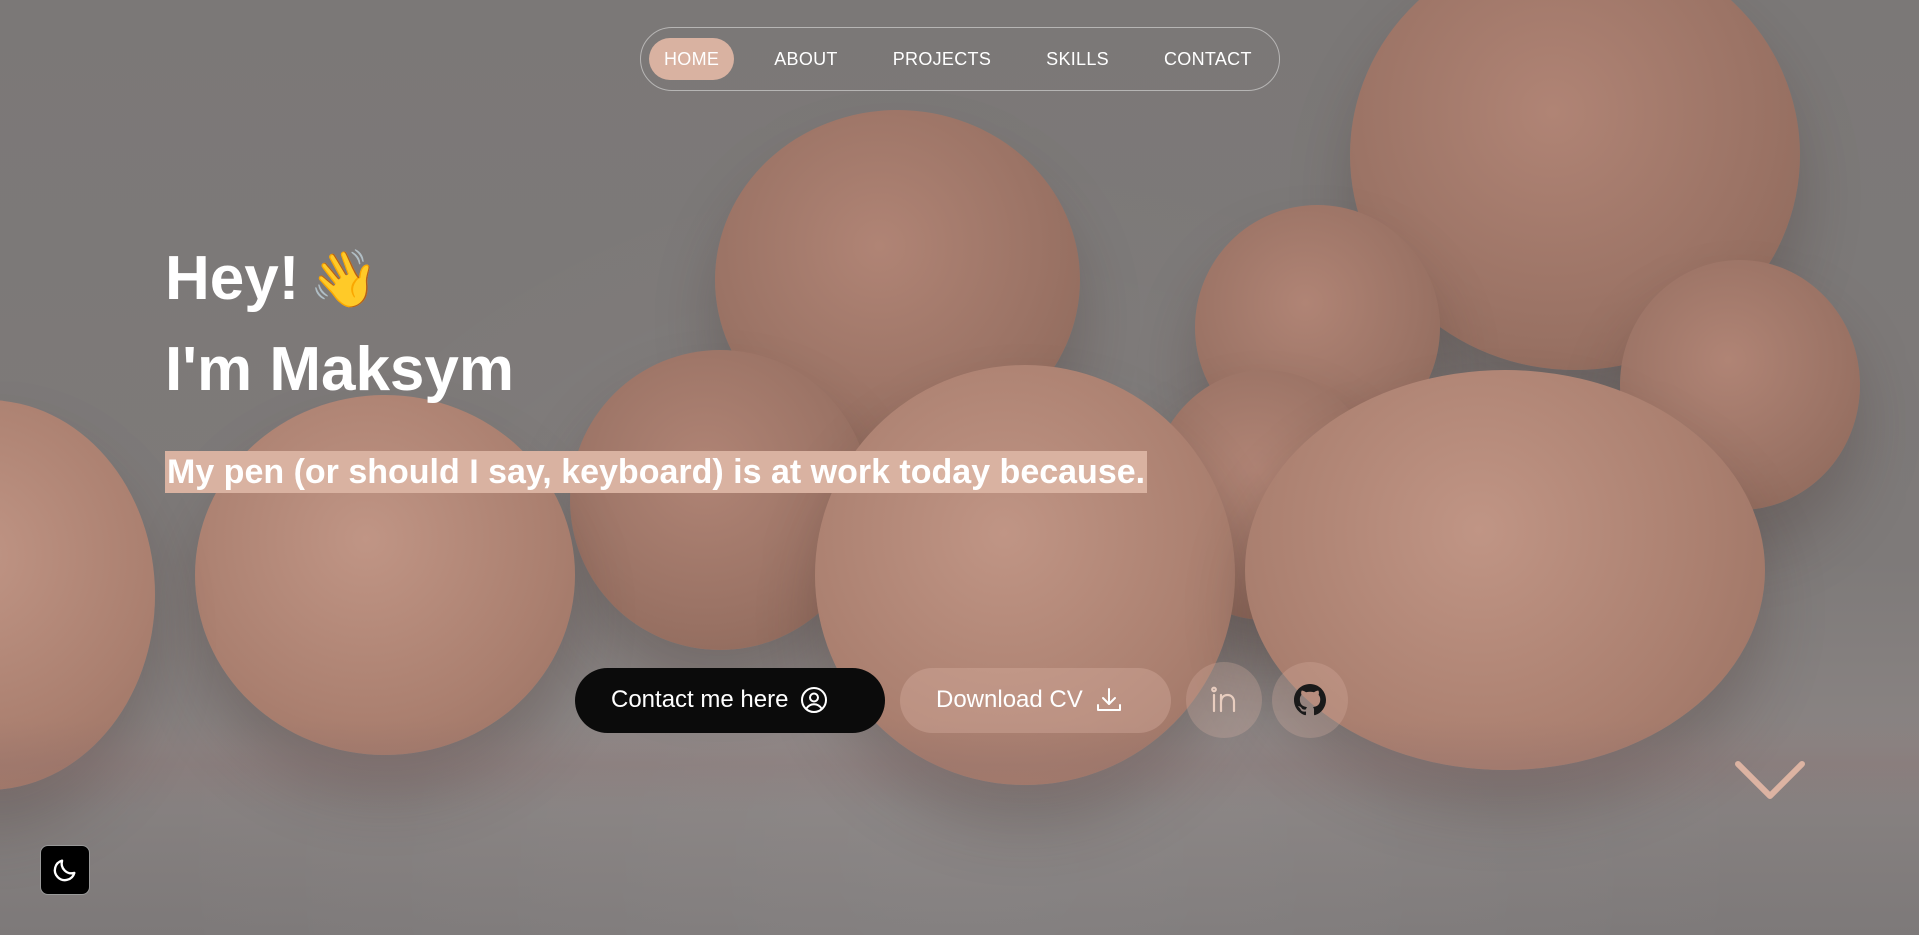  I want to click on github-icon, so click(1310, 700).